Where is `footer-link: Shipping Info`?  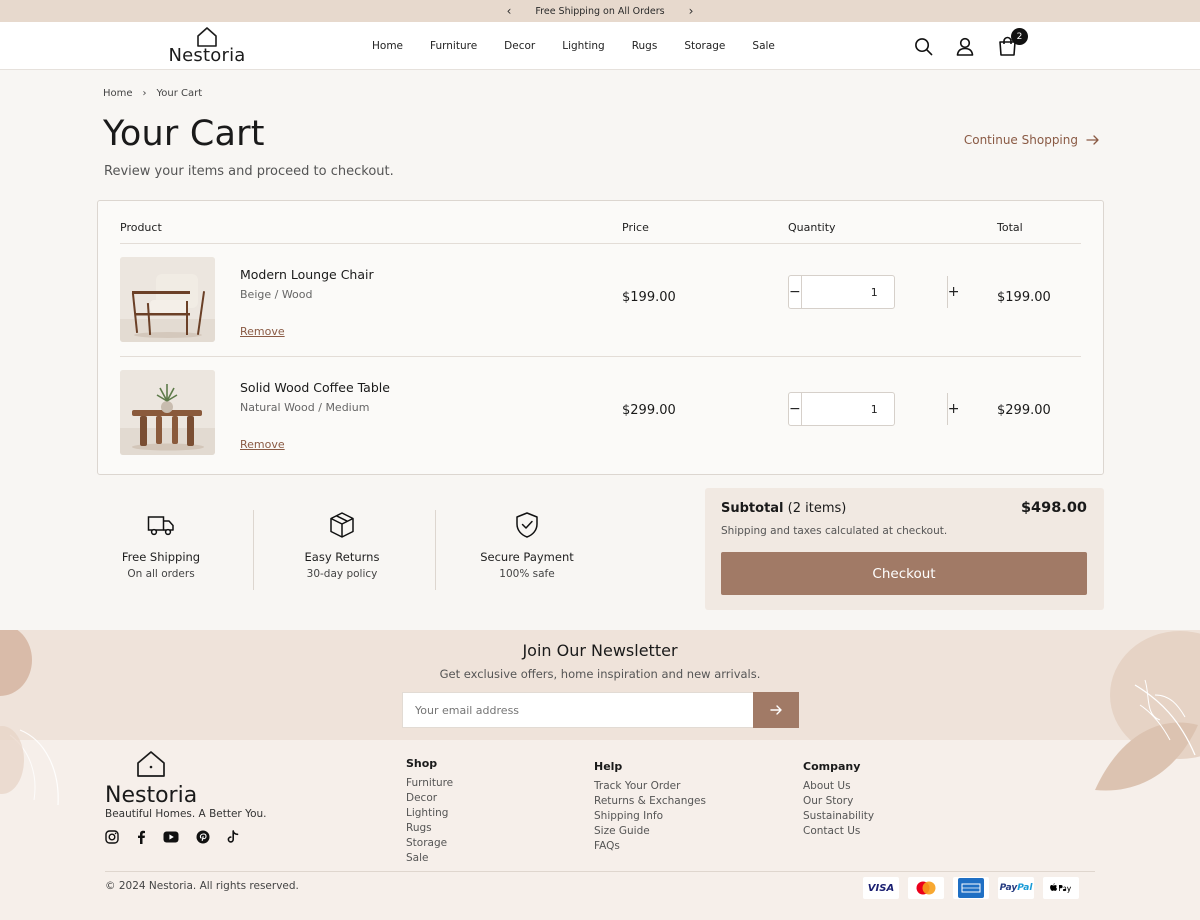 footer-link: Shipping Info is located at coordinates (650, 816).